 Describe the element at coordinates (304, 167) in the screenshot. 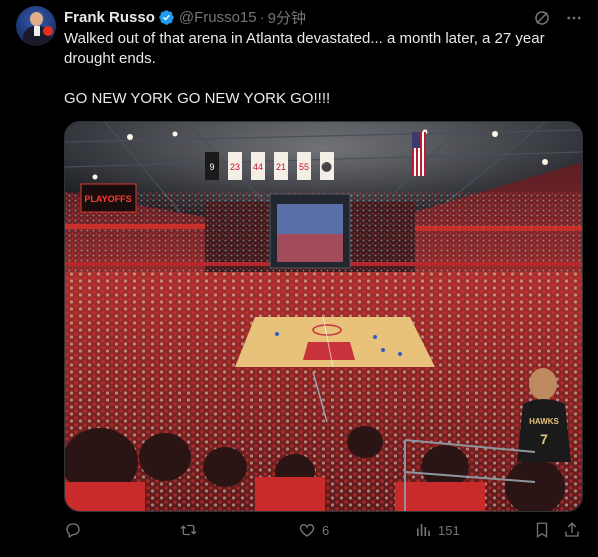

I see `banner-number: 55` at that location.